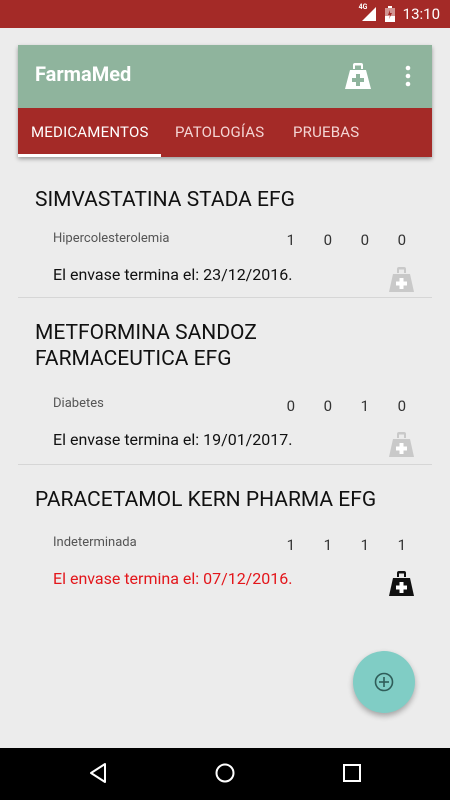 The image size is (450, 800). Describe the element at coordinates (363, 7) in the screenshot. I see `network-type: 4G` at that location.